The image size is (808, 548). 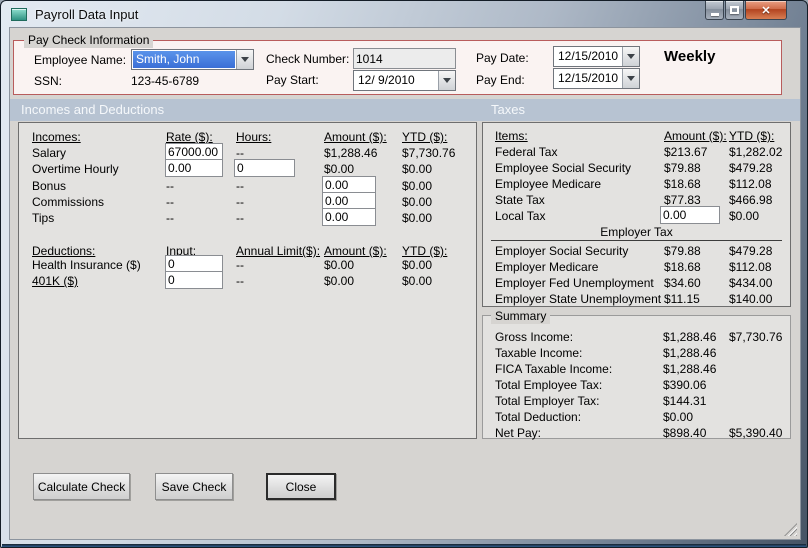 I want to click on amount-col-header: Amount ($):, so click(x=355, y=137).